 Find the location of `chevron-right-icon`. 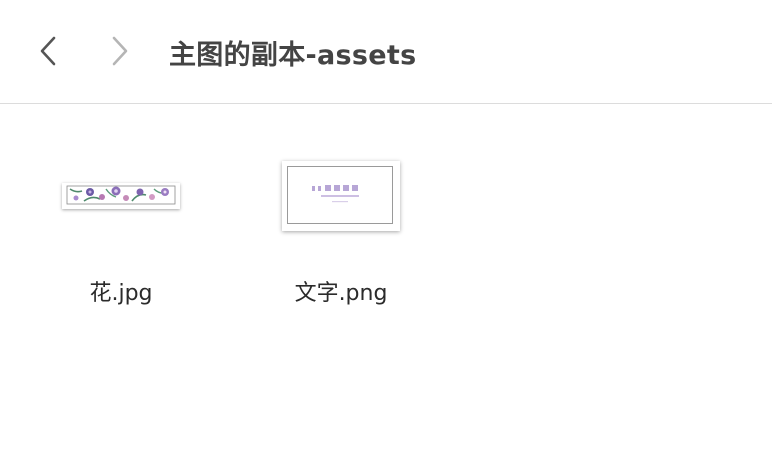

chevron-right-icon is located at coordinates (120, 51).